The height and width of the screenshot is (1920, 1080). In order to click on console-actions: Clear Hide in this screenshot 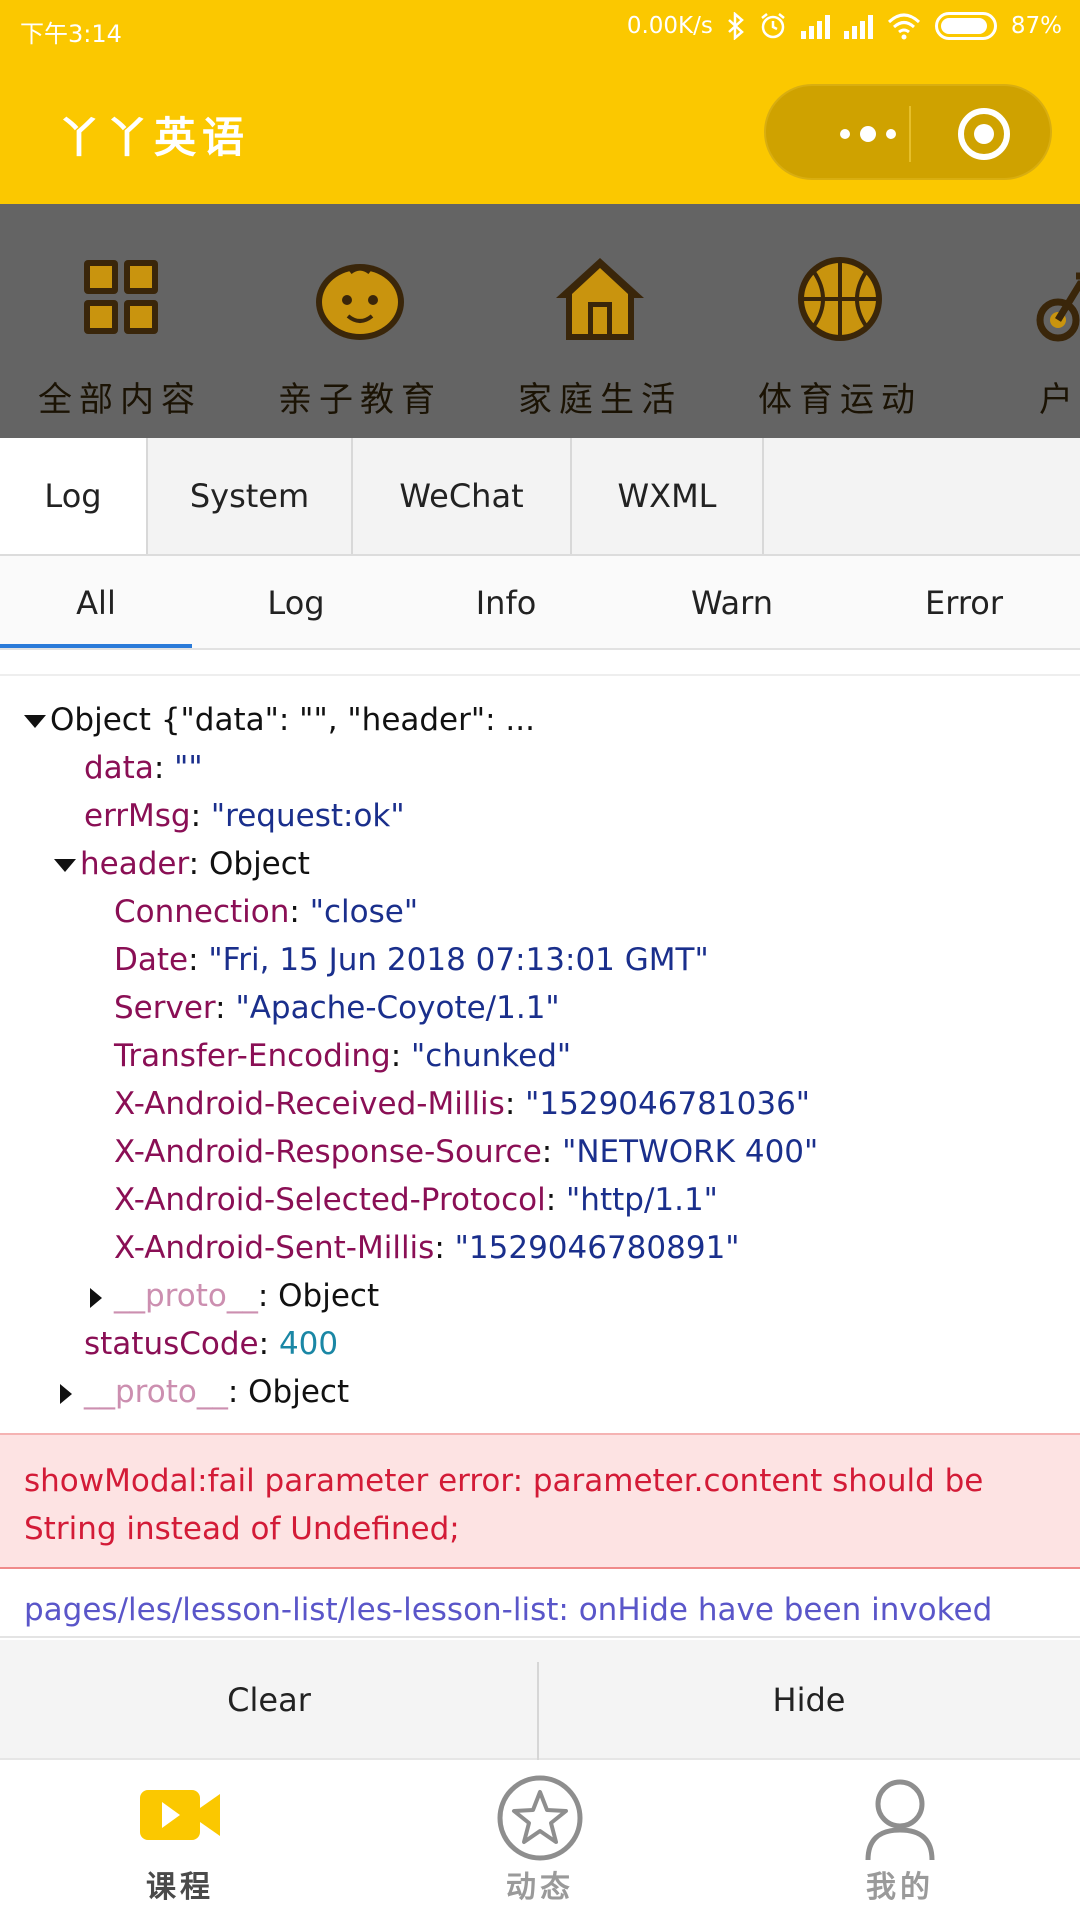, I will do `click(540, 1701)`.